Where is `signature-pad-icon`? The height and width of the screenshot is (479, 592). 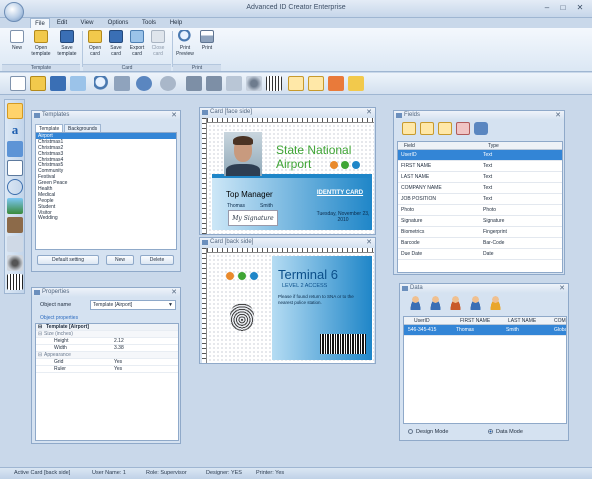 signature-pad-icon is located at coordinates (234, 83).